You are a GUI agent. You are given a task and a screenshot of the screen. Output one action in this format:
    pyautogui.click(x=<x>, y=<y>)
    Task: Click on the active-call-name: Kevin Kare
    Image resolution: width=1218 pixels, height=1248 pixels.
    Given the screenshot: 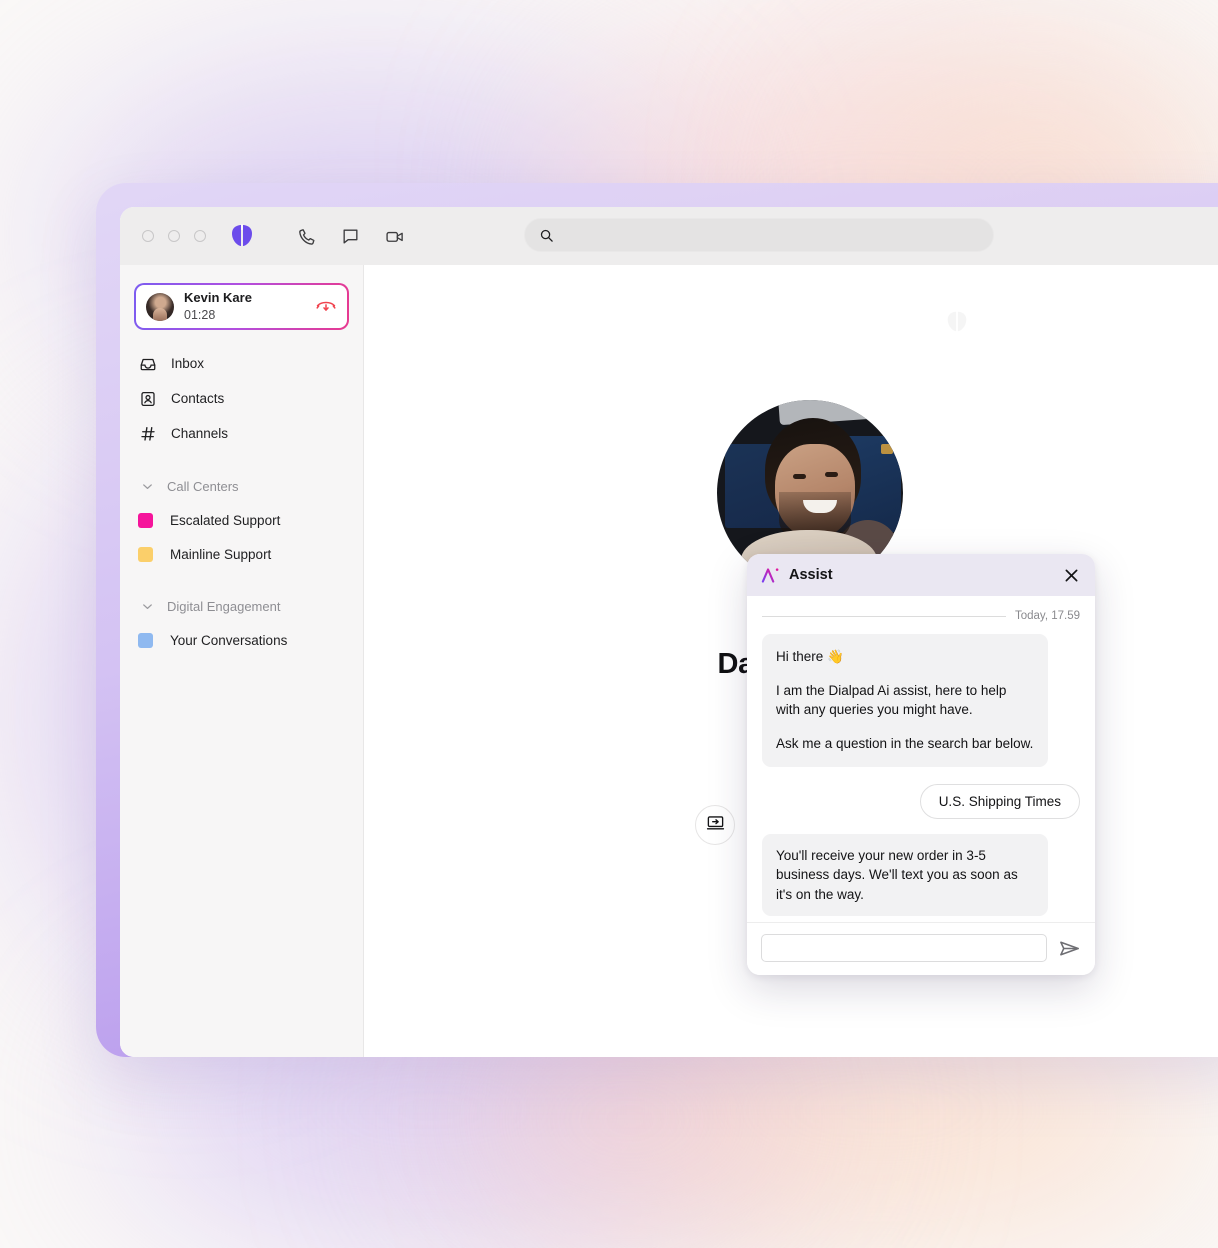 What is the action you would take?
    pyautogui.click(x=218, y=297)
    